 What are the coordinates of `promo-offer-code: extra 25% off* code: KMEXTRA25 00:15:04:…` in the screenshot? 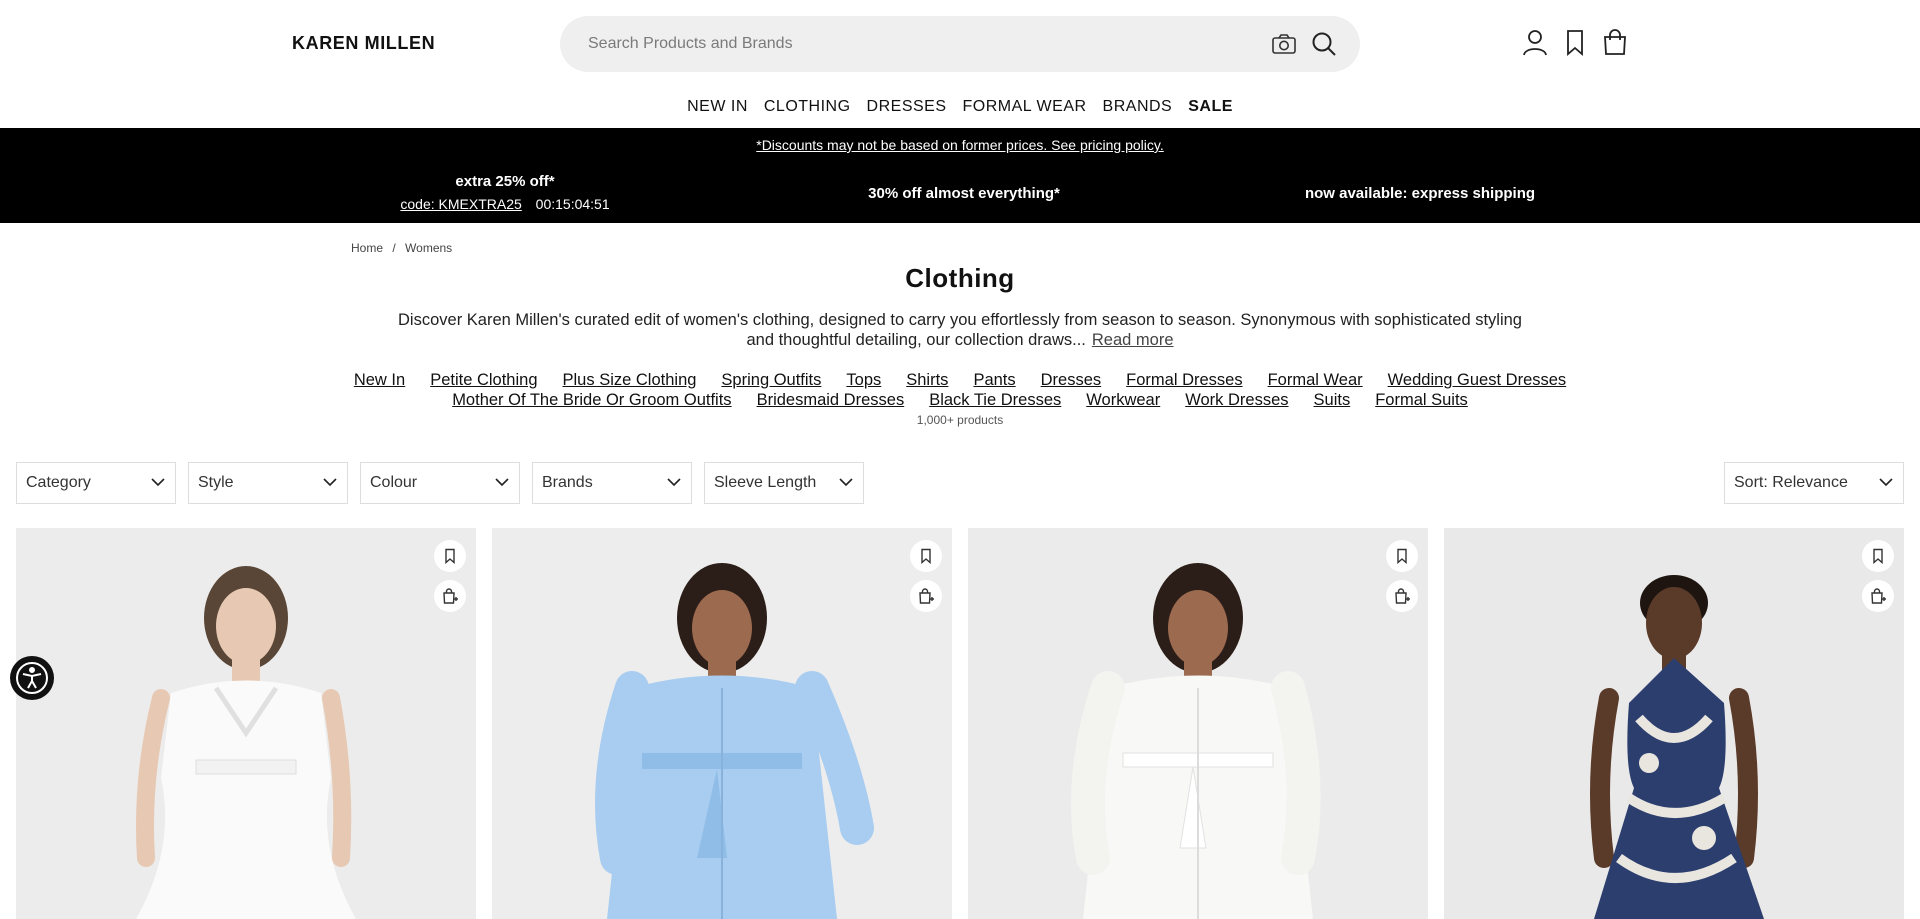 It's located at (505, 192).